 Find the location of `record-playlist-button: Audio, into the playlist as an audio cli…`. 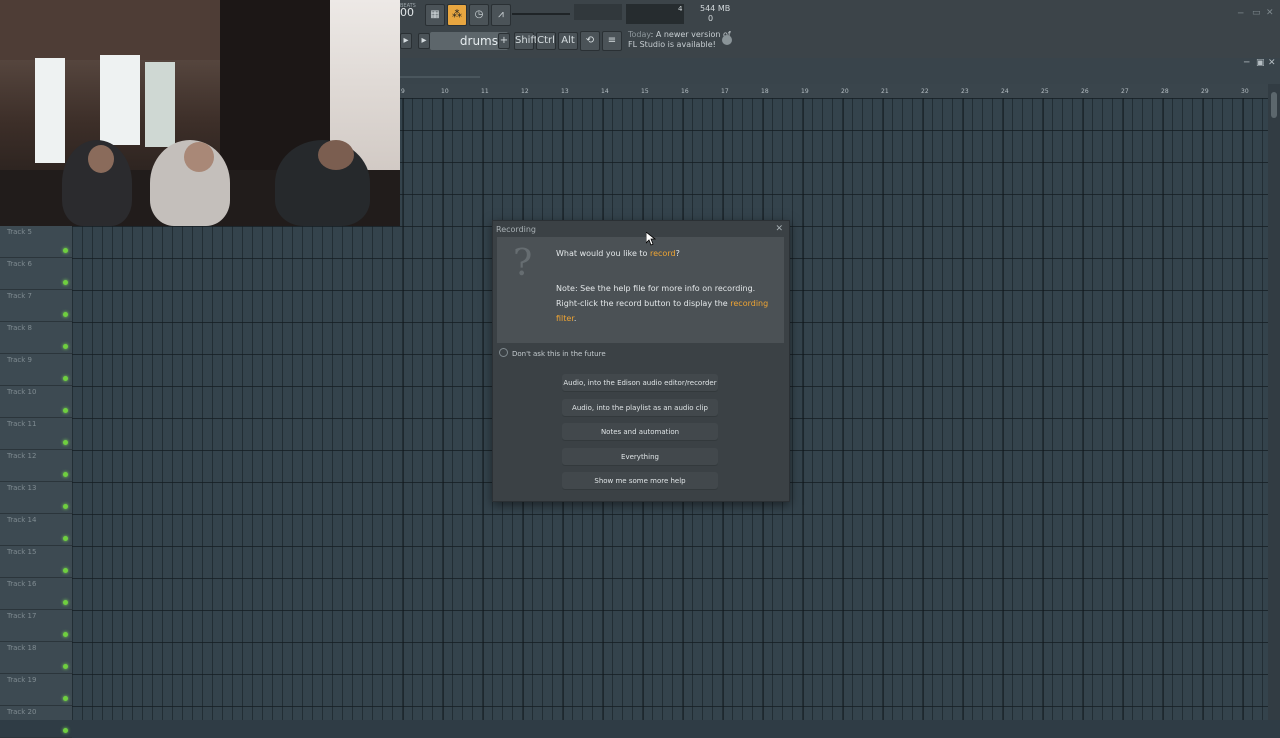

record-playlist-button: Audio, into the playlist as an audio cli… is located at coordinates (640, 408).